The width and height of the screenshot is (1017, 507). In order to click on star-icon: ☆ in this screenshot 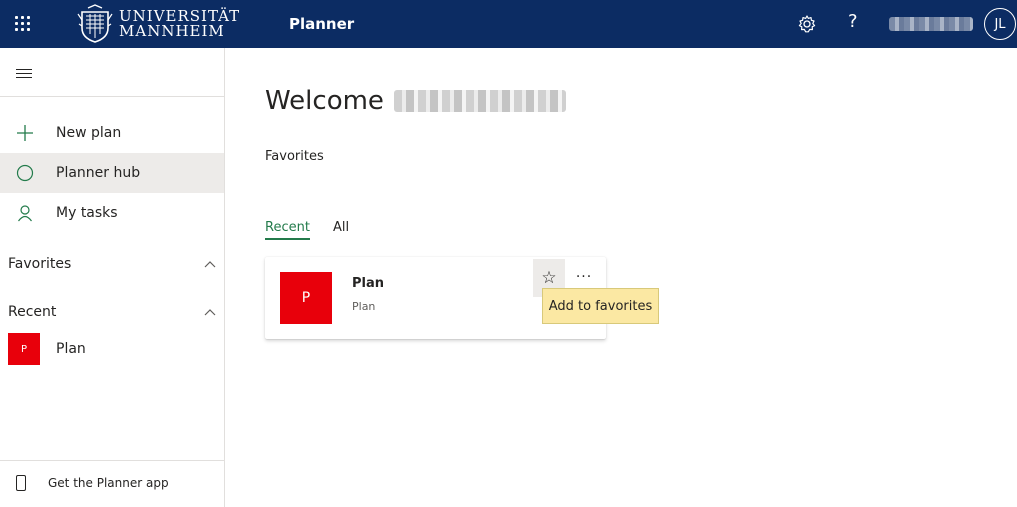, I will do `click(549, 278)`.